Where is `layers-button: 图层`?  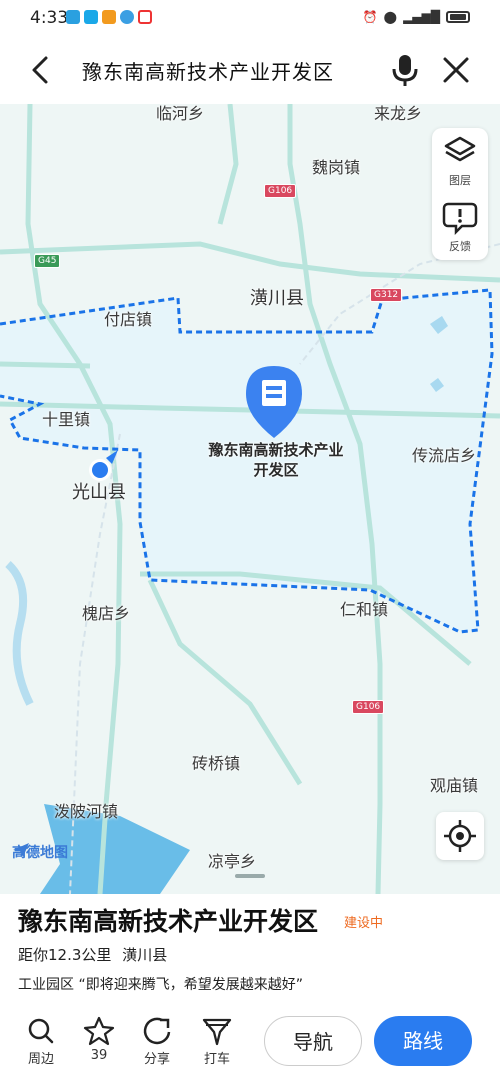
layers-button: 图层 is located at coordinates (460, 163).